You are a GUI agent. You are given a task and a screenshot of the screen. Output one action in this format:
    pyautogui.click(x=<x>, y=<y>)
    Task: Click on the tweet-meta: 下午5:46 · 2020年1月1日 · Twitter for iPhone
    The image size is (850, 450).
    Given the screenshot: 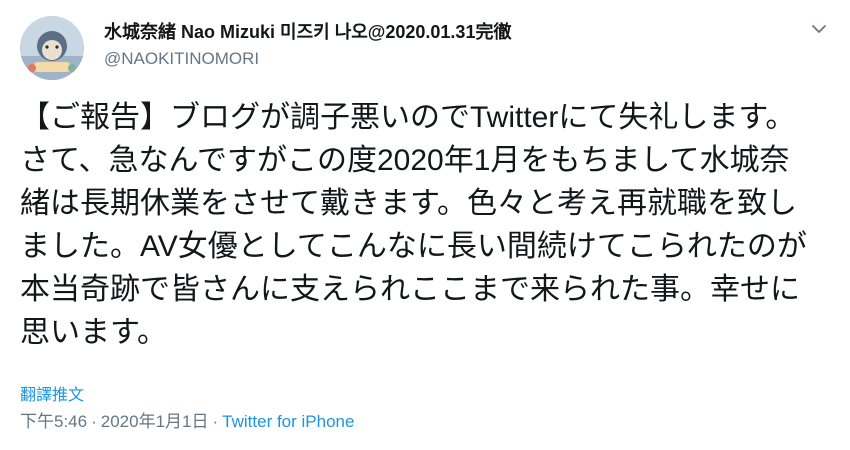 What is the action you would take?
    pyautogui.click(x=187, y=419)
    